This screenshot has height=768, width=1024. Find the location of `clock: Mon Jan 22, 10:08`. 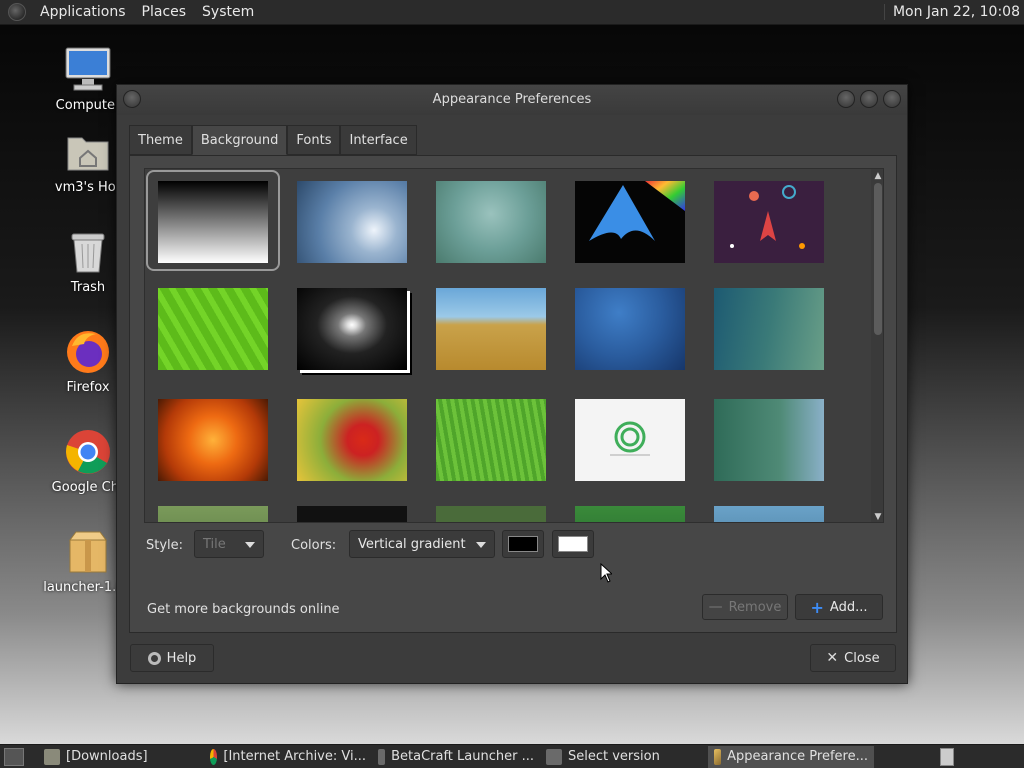

clock: Mon Jan 22, 10:08 is located at coordinates (951, 12).